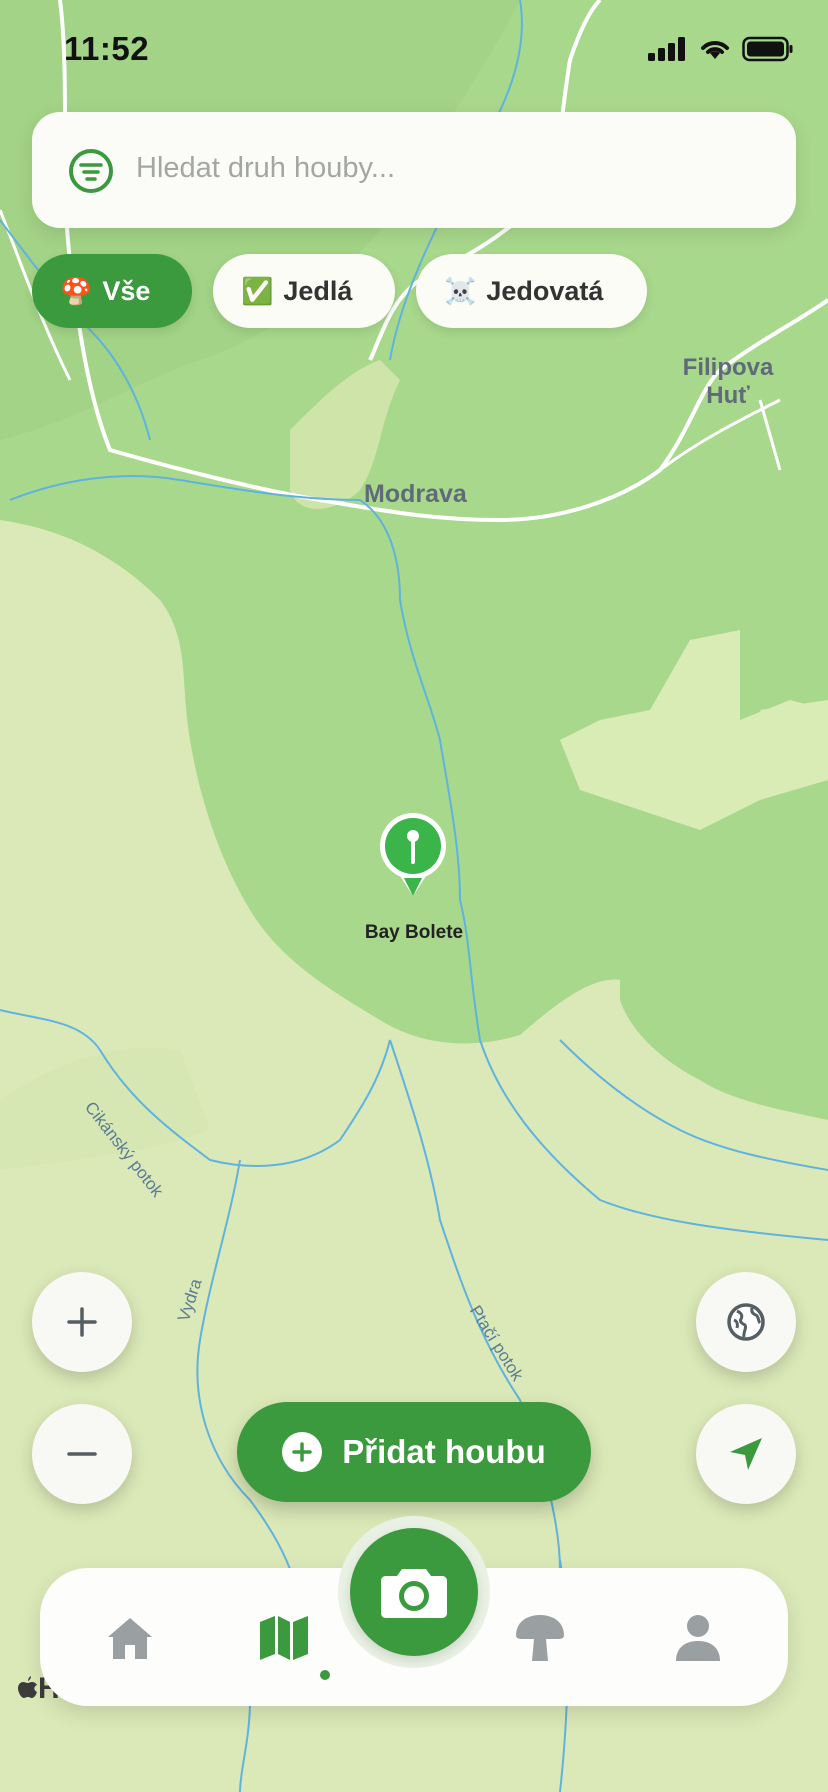 This screenshot has width=828, height=1792. I want to click on mushroom-pin-marker, so click(413, 852).